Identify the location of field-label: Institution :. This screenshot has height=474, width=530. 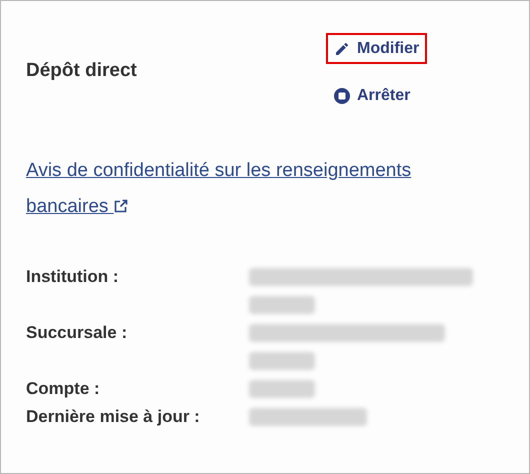
(73, 277).